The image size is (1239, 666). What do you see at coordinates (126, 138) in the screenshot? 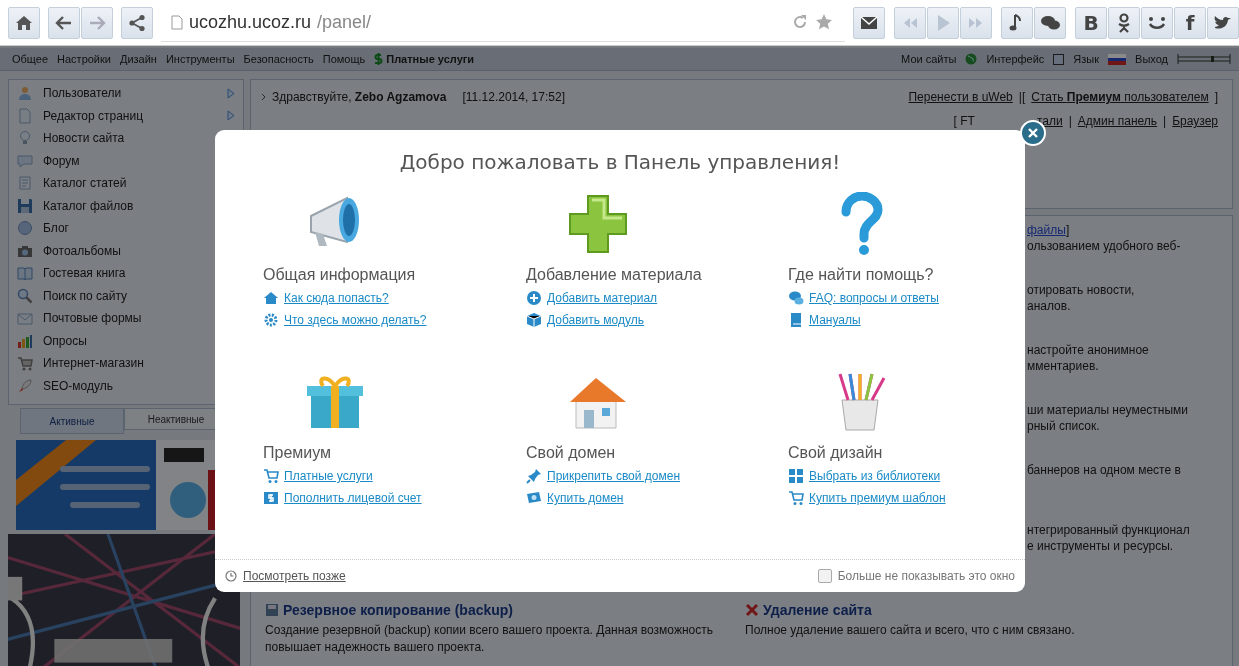
I see `sidebar-item: Новости сайта` at bounding box center [126, 138].